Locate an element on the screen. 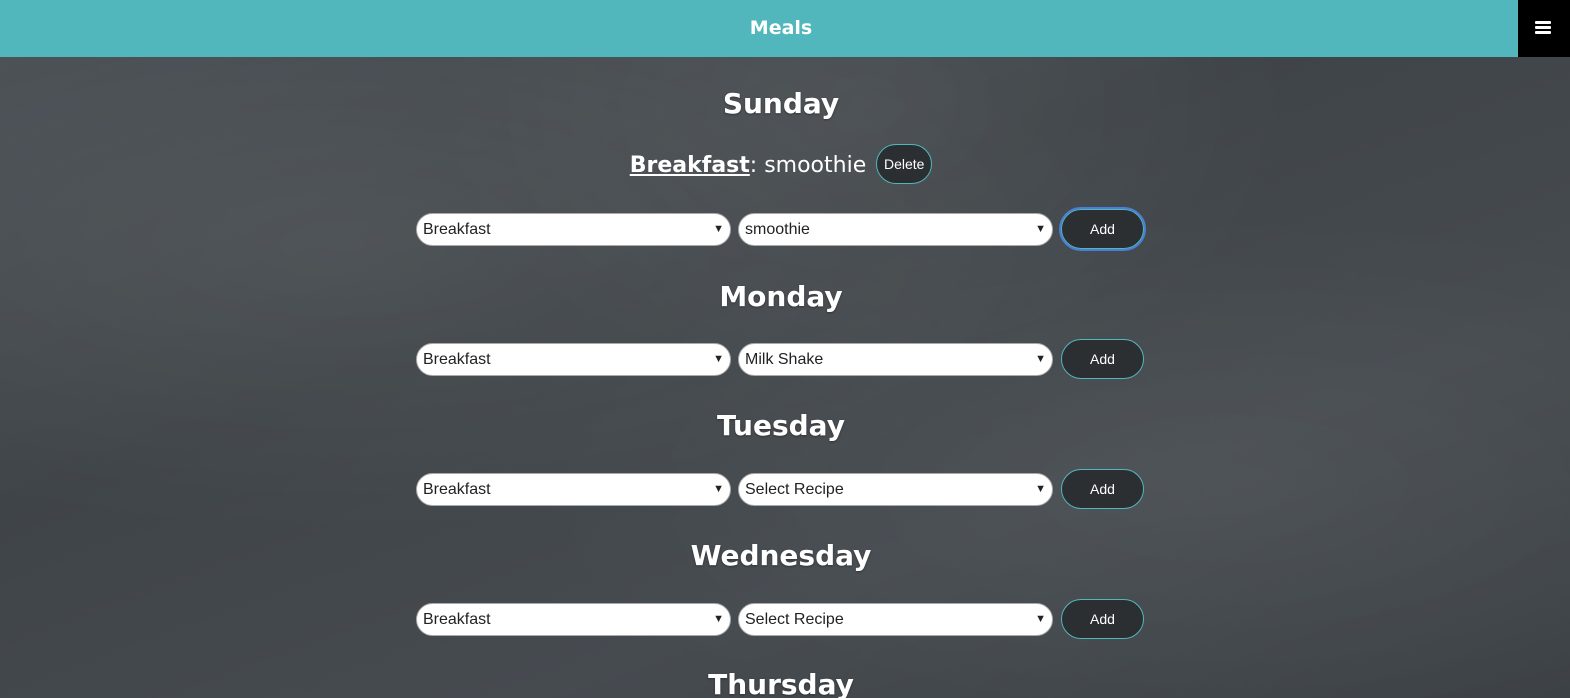 Image resolution: width=1570 pixels, height=698 pixels. meal-recipe: smoothie is located at coordinates (815, 165).